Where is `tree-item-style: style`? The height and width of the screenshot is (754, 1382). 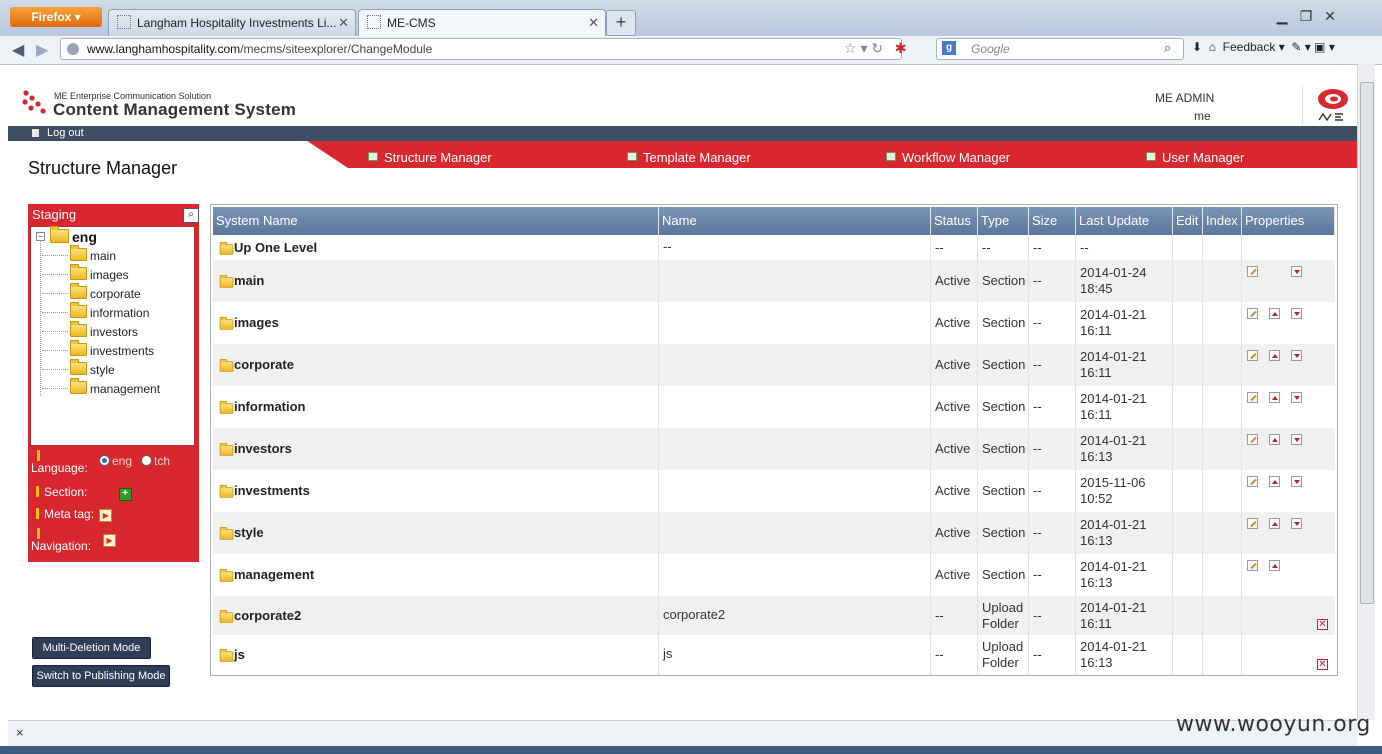
tree-item-style: style is located at coordinates (78, 368).